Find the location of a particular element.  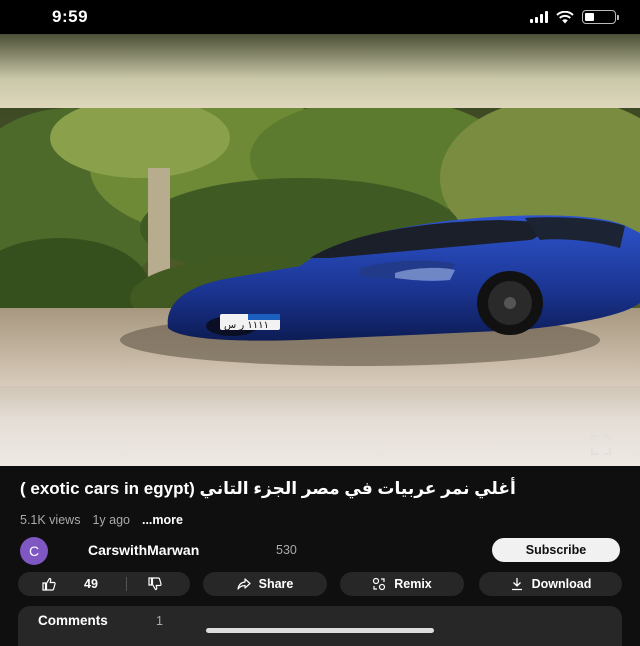

comments-panel: Comments 1 is located at coordinates (320, 626).